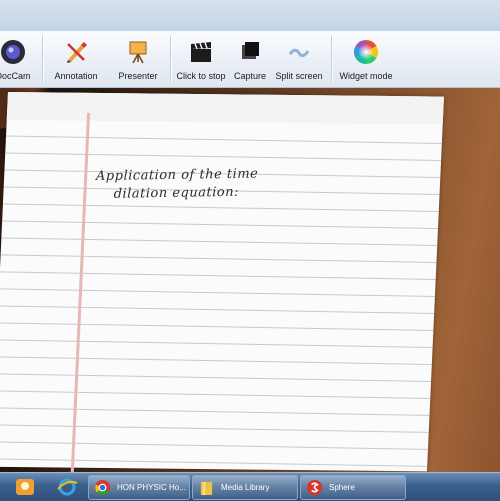 The height and width of the screenshot is (501, 500). I want to click on start-app-icon, so click(25, 487).